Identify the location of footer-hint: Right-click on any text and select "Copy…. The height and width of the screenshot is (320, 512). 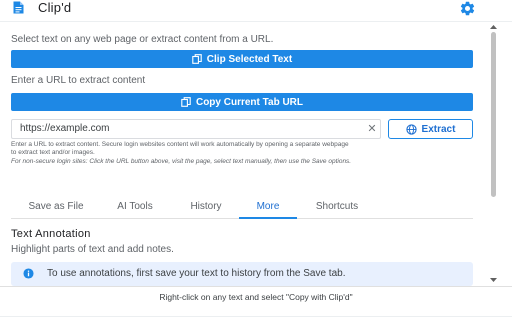
(256, 297).